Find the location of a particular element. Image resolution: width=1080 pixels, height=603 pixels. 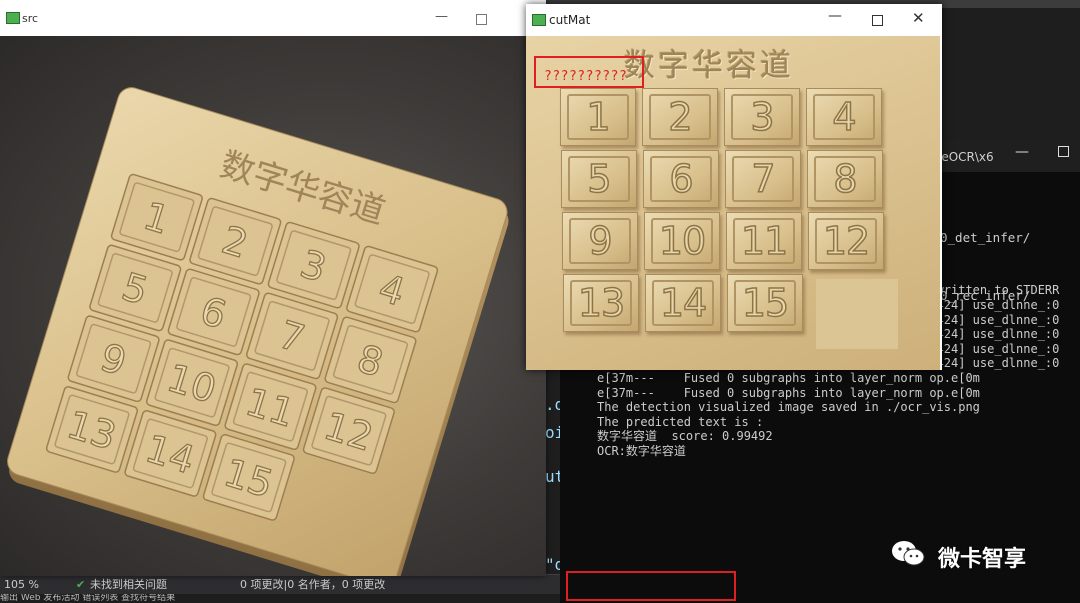

tile-frame: 1 is located at coordinates (598, 117).